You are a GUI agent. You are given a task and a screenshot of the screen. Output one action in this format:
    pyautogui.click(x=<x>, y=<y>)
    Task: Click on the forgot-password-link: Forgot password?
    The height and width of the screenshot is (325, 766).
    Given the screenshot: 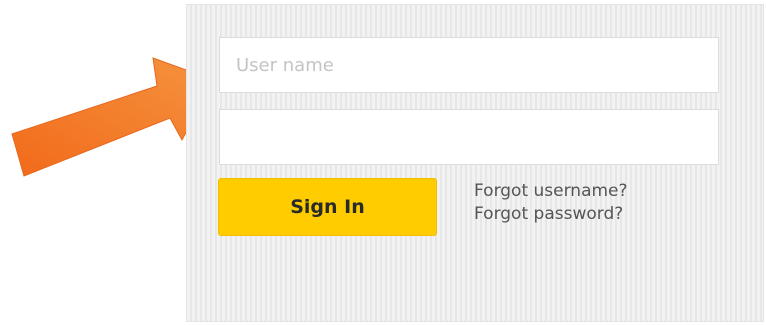 What is the action you would take?
    pyautogui.click(x=551, y=214)
    